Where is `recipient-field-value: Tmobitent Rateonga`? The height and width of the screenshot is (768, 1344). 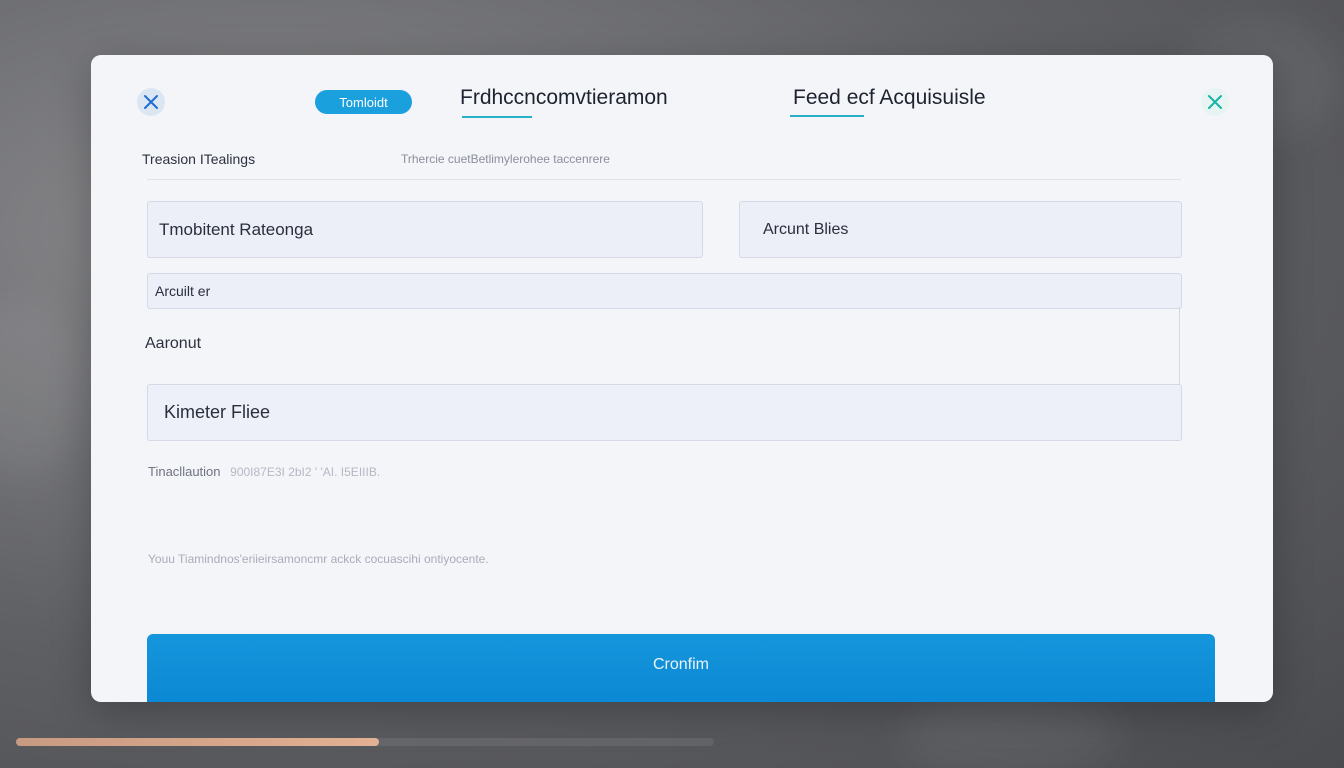 recipient-field-value: Tmobitent Rateonga is located at coordinates (236, 229).